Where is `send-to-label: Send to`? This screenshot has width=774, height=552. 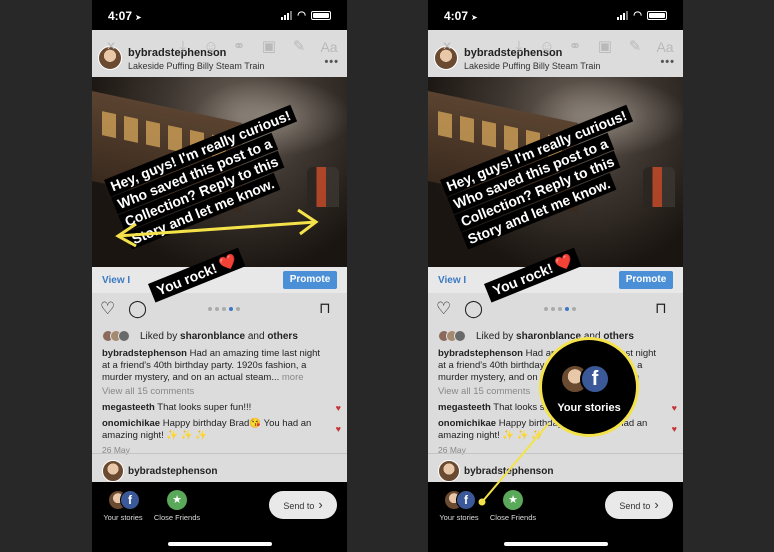 send-to-label: Send to is located at coordinates (299, 506).